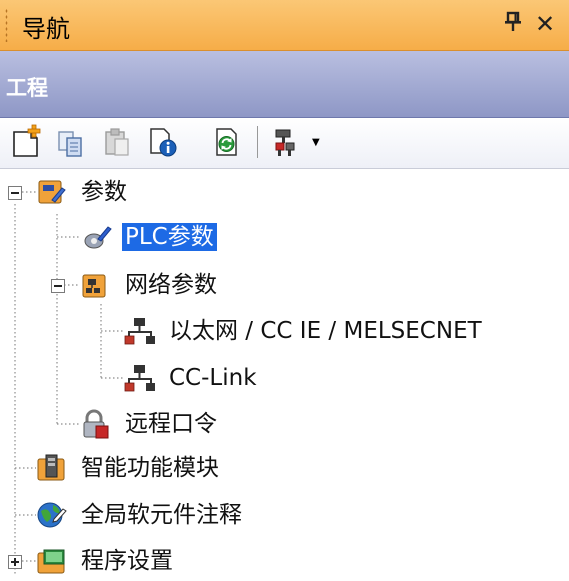 The height and width of the screenshot is (581, 569). I want to click on tree-item-label: 以太网 / CC IE / MELSECNET, so click(325, 331).